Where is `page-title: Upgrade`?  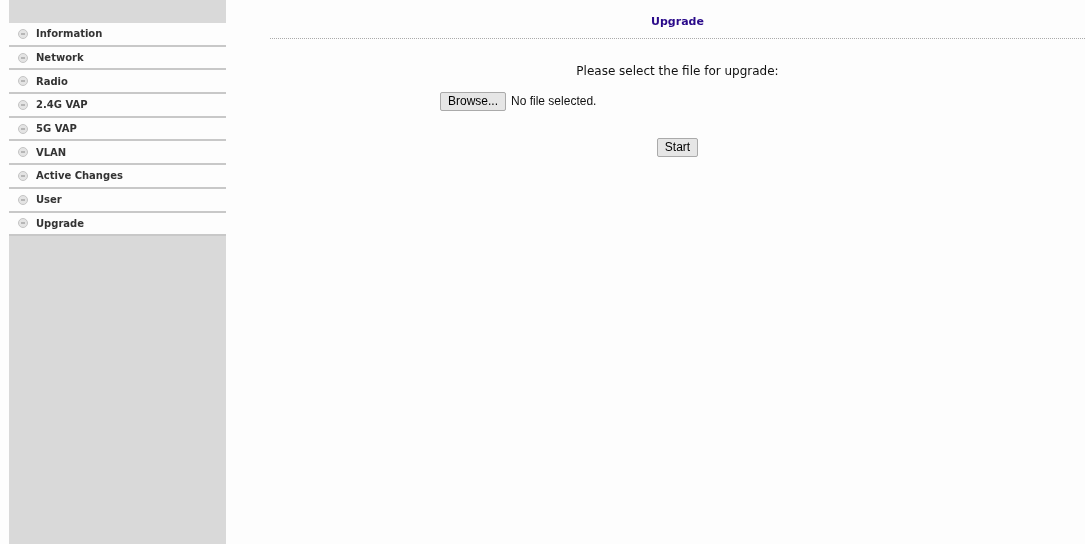
page-title: Upgrade is located at coordinates (677, 19).